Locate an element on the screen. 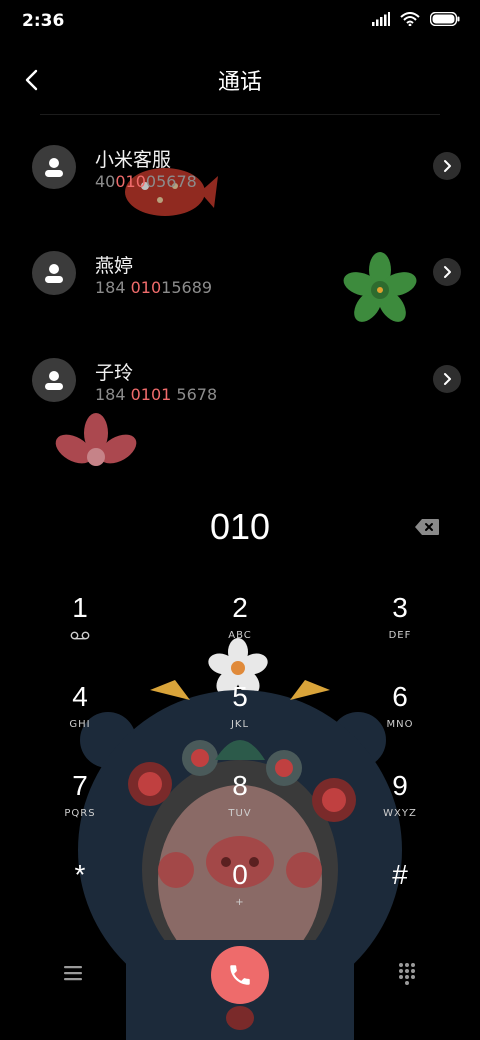 This screenshot has width=480, height=1040. key-letters: WXYZ is located at coordinates (400, 813).